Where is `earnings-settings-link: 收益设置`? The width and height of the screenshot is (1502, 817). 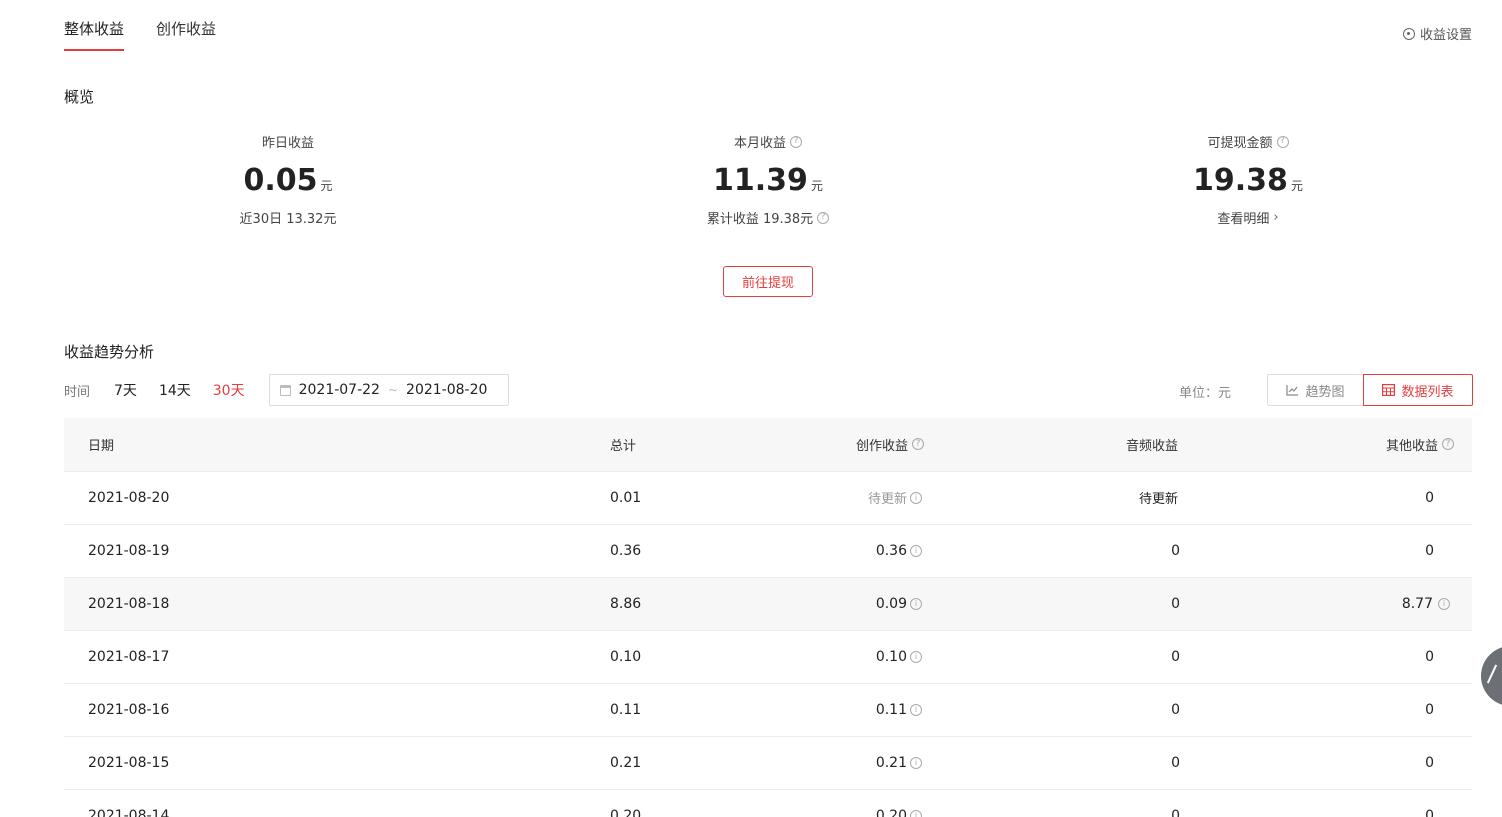 earnings-settings-link: 收益设置 is located at coordinates (1437, 33).